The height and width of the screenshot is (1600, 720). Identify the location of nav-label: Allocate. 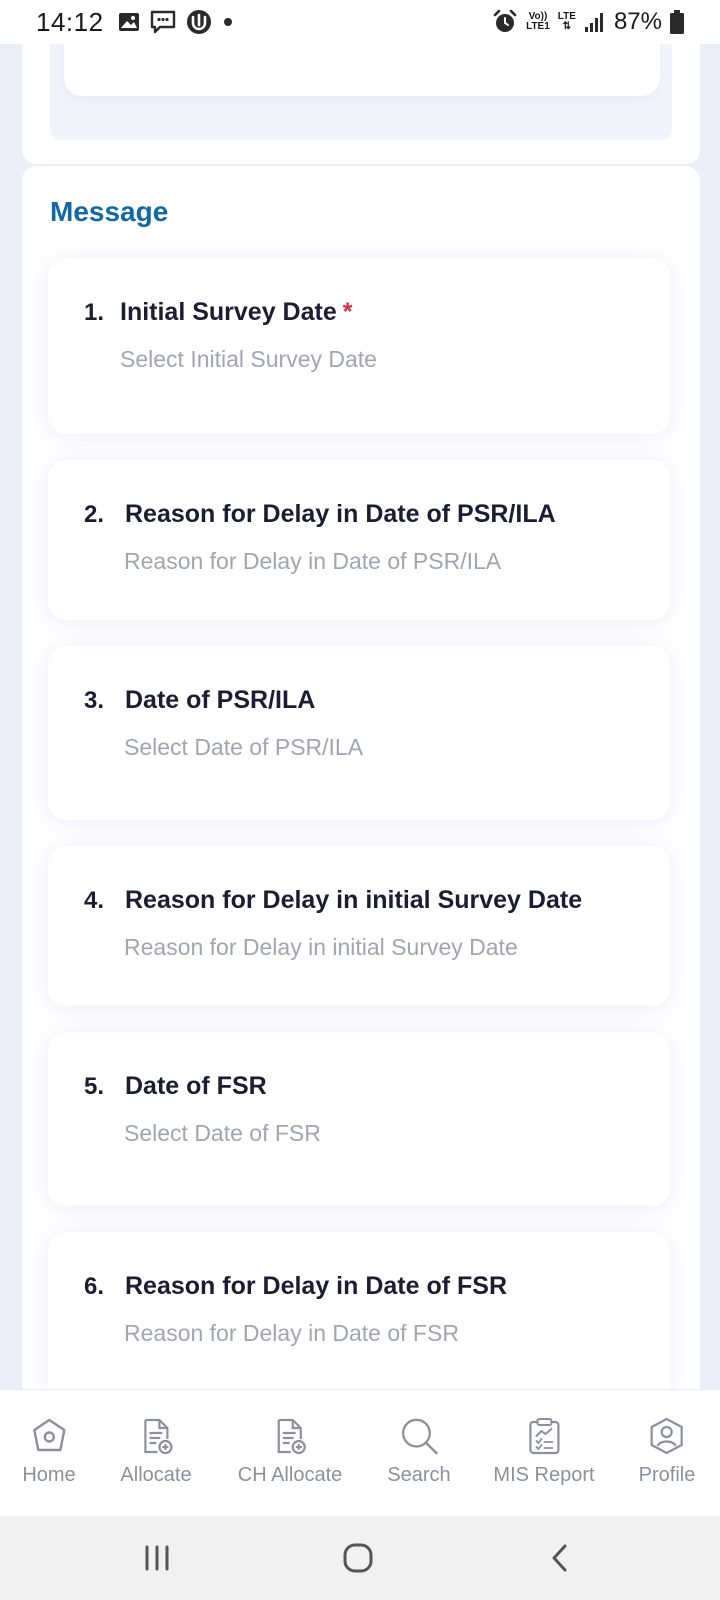
(156, 1475).